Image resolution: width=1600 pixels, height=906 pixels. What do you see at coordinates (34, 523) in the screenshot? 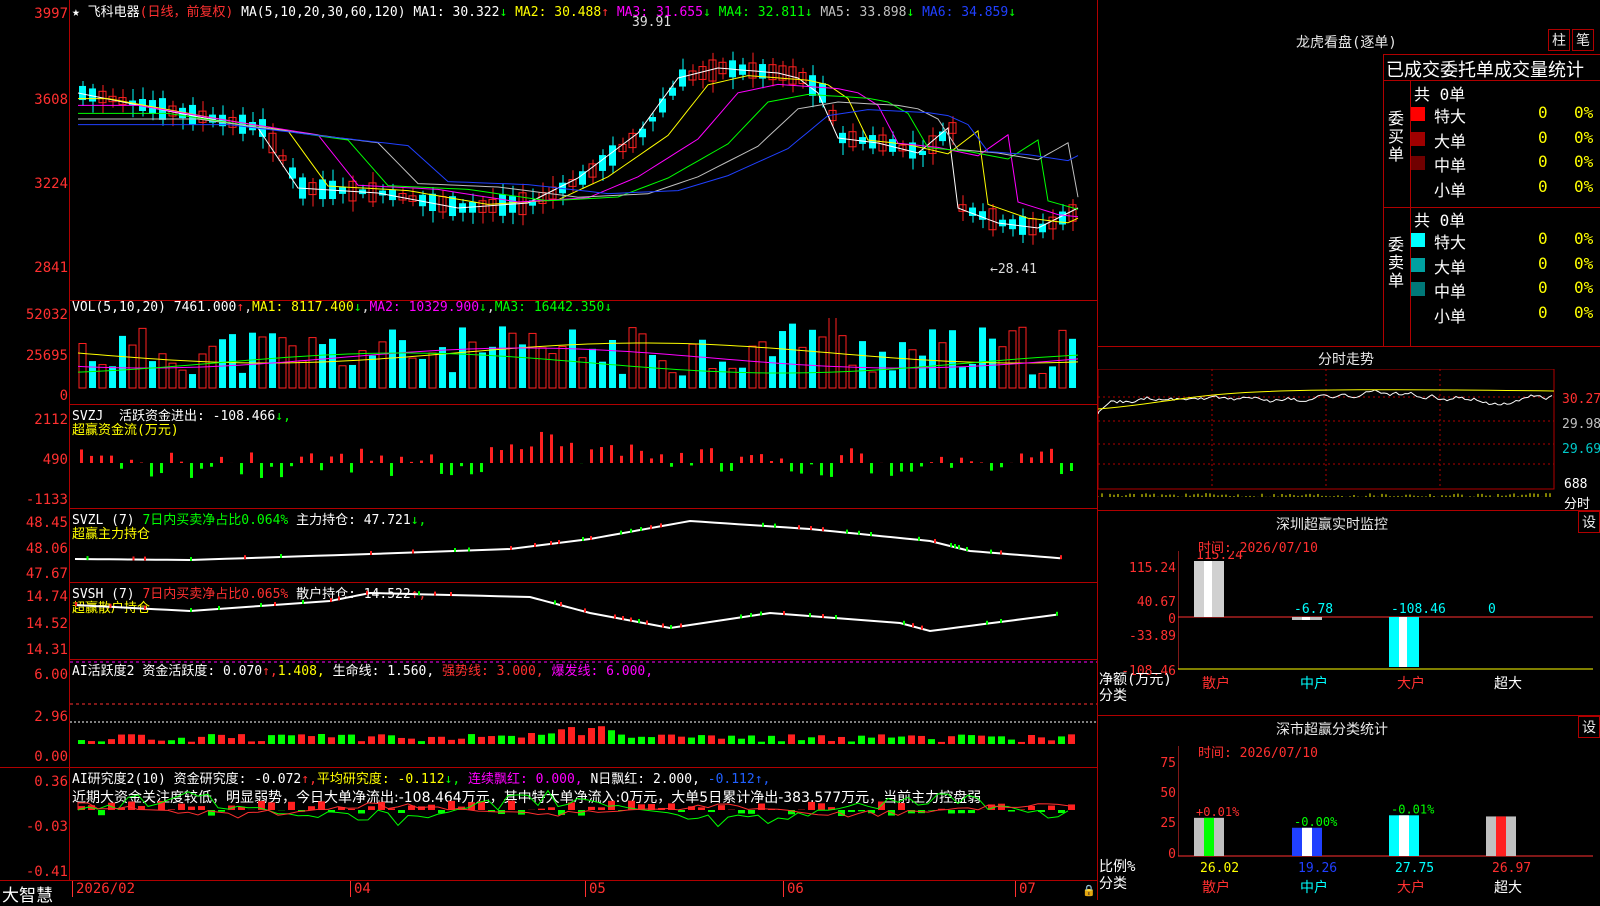
I see `svzl-tick: 48.45` at bounding box center [34, 523].